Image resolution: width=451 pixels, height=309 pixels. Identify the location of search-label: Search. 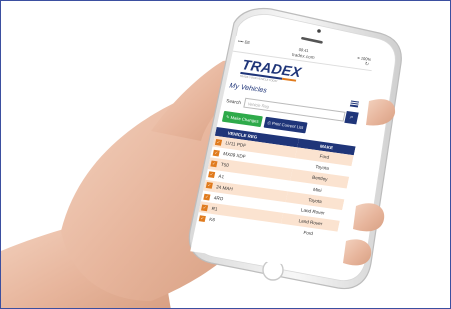
(233, 101).